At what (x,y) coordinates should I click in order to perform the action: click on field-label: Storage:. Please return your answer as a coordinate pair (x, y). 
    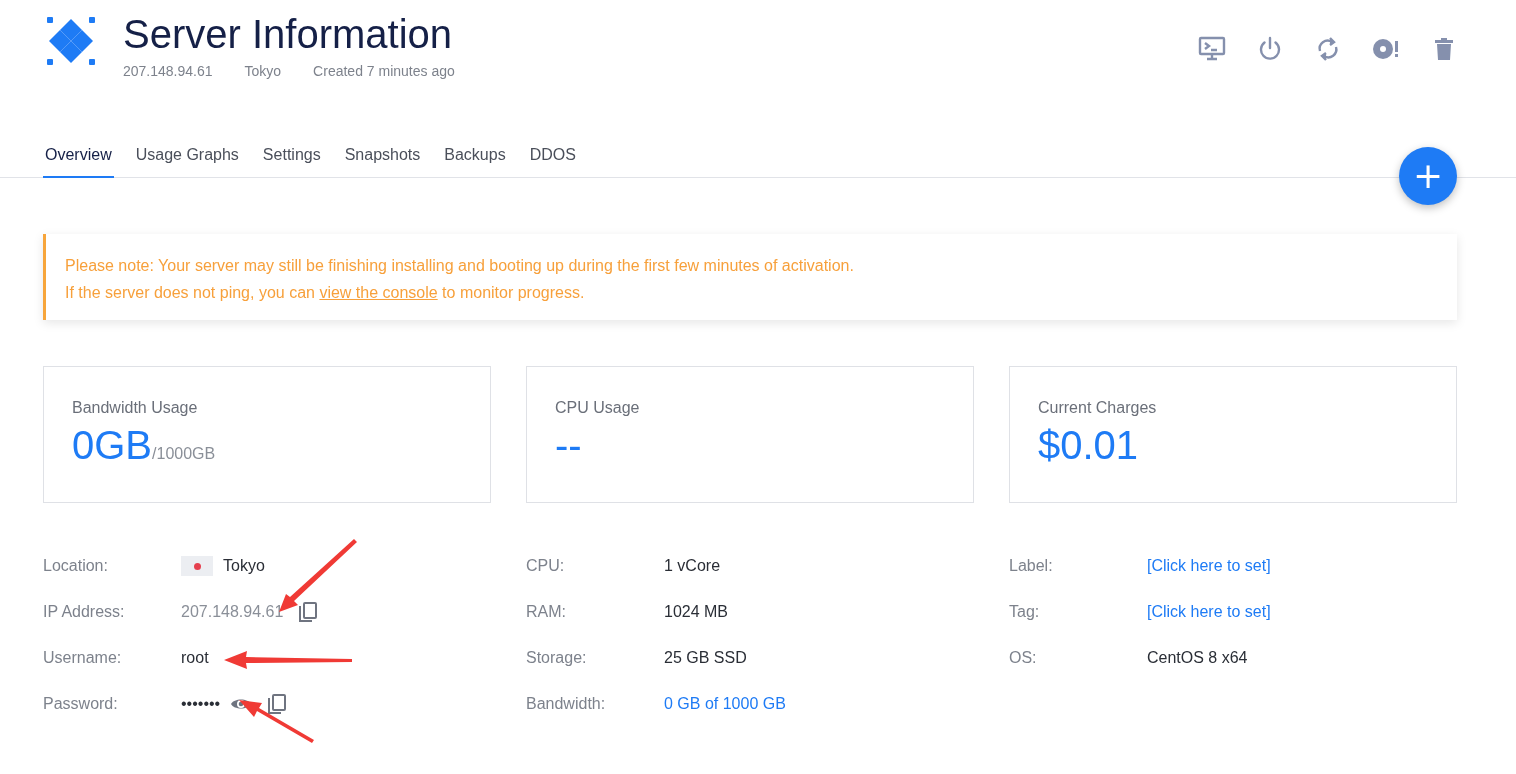
    Looking at the image, I should click on (557, 658).